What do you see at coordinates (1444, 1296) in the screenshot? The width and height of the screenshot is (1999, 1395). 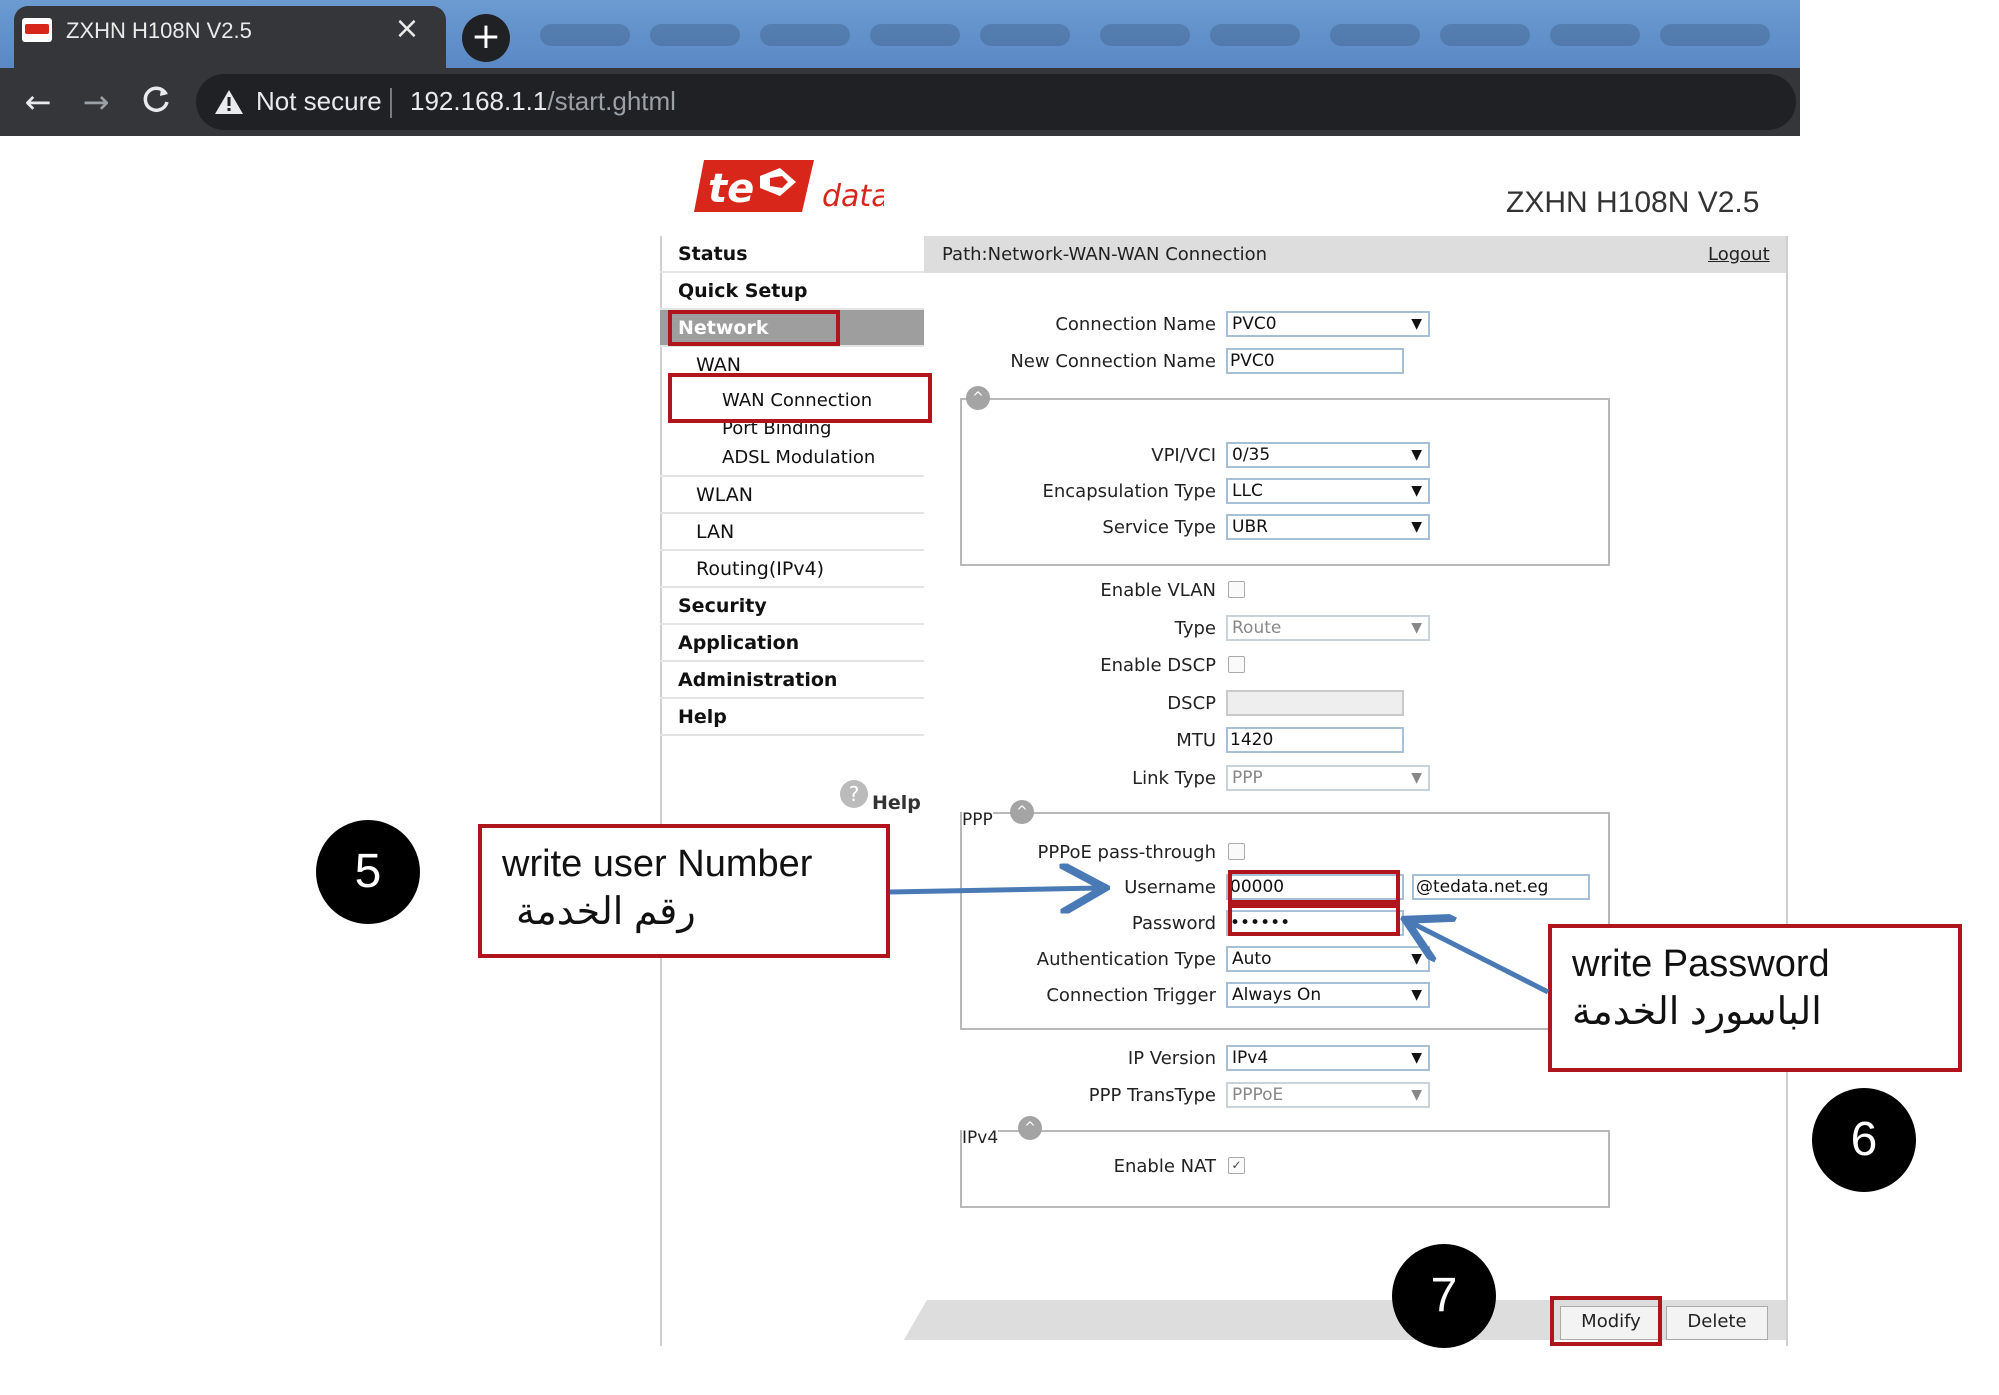 I see `step-7-marker: 7` at bounding box center [1444, 1296].